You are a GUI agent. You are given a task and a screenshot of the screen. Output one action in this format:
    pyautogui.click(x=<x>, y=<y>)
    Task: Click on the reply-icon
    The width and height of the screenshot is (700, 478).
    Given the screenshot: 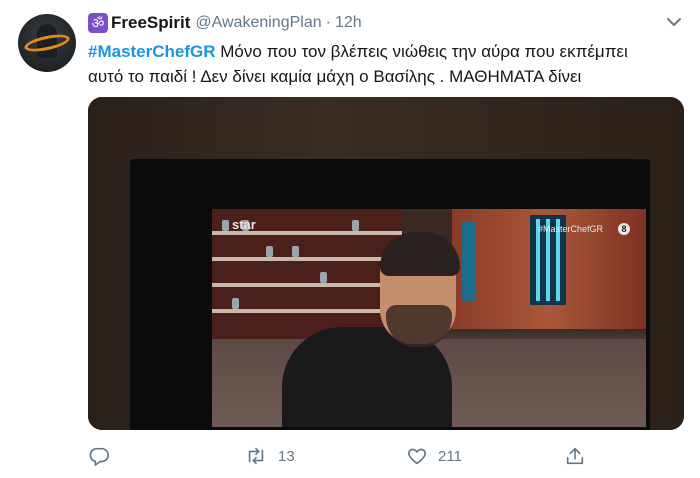 What is the action you would take?
    pyautogui.click(x=99, y=456)
    